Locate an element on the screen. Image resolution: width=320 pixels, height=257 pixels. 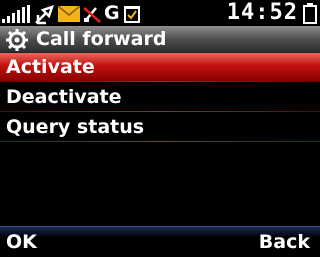
title-bar: Call forward is located at coordinates (160, 39).